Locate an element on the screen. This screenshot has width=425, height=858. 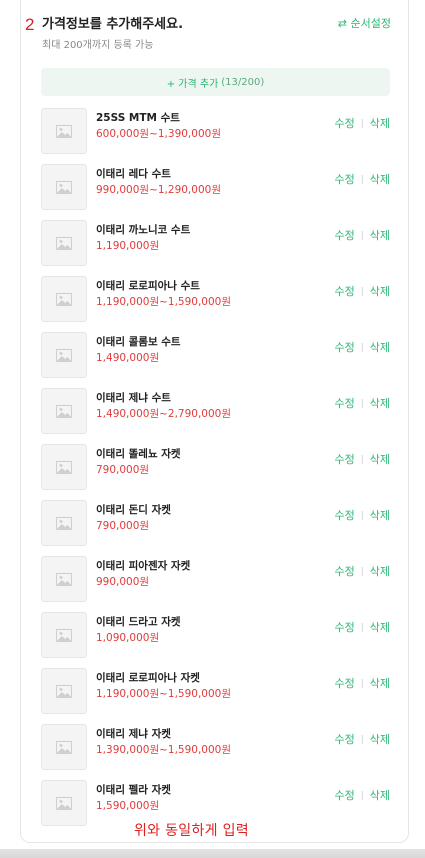
price-list-item: 25SS MTM 수트 600,000원~1,390,000원 수정 | 삭제 is located at coordinates (215, 131).